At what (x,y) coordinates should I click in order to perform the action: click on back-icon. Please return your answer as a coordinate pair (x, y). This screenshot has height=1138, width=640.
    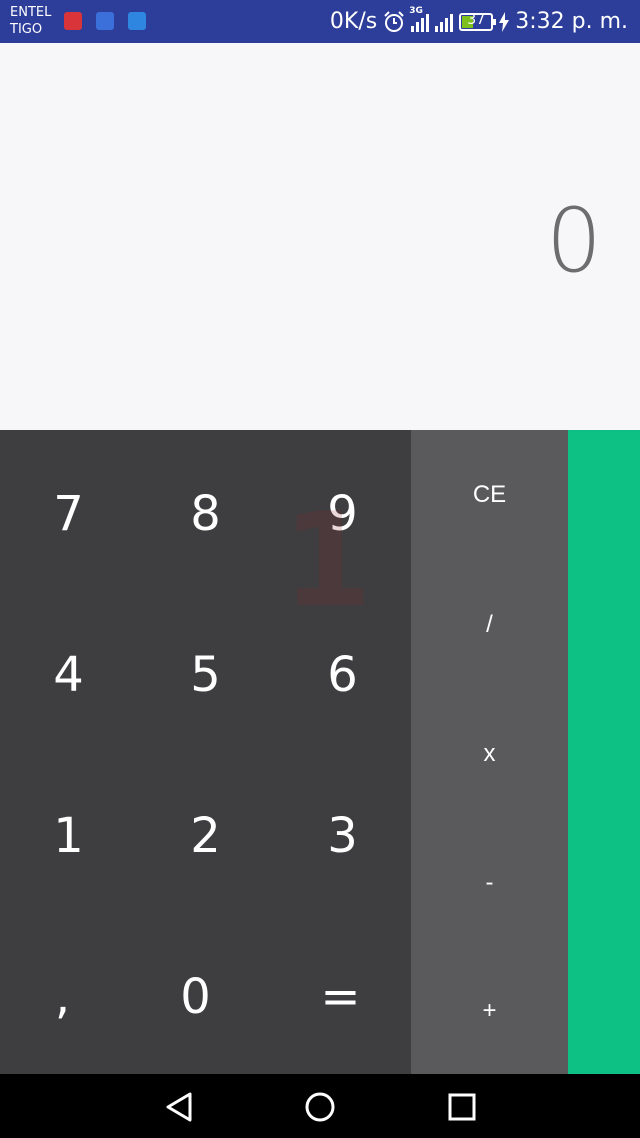
    Looking at the image, I should click on (179, 1107).